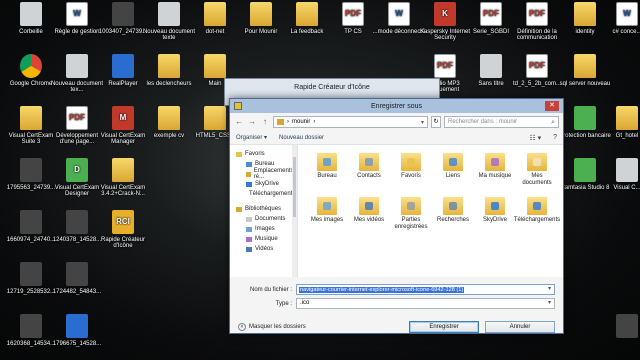 The height and width of the screenshot is (360, 640). What do you see at coordinates (396, 138) in the screenshot?
I see `toolbar: Organiser ▾ Nouveau dossier ☷ ▾ ?` at bounding box center [396, 138].